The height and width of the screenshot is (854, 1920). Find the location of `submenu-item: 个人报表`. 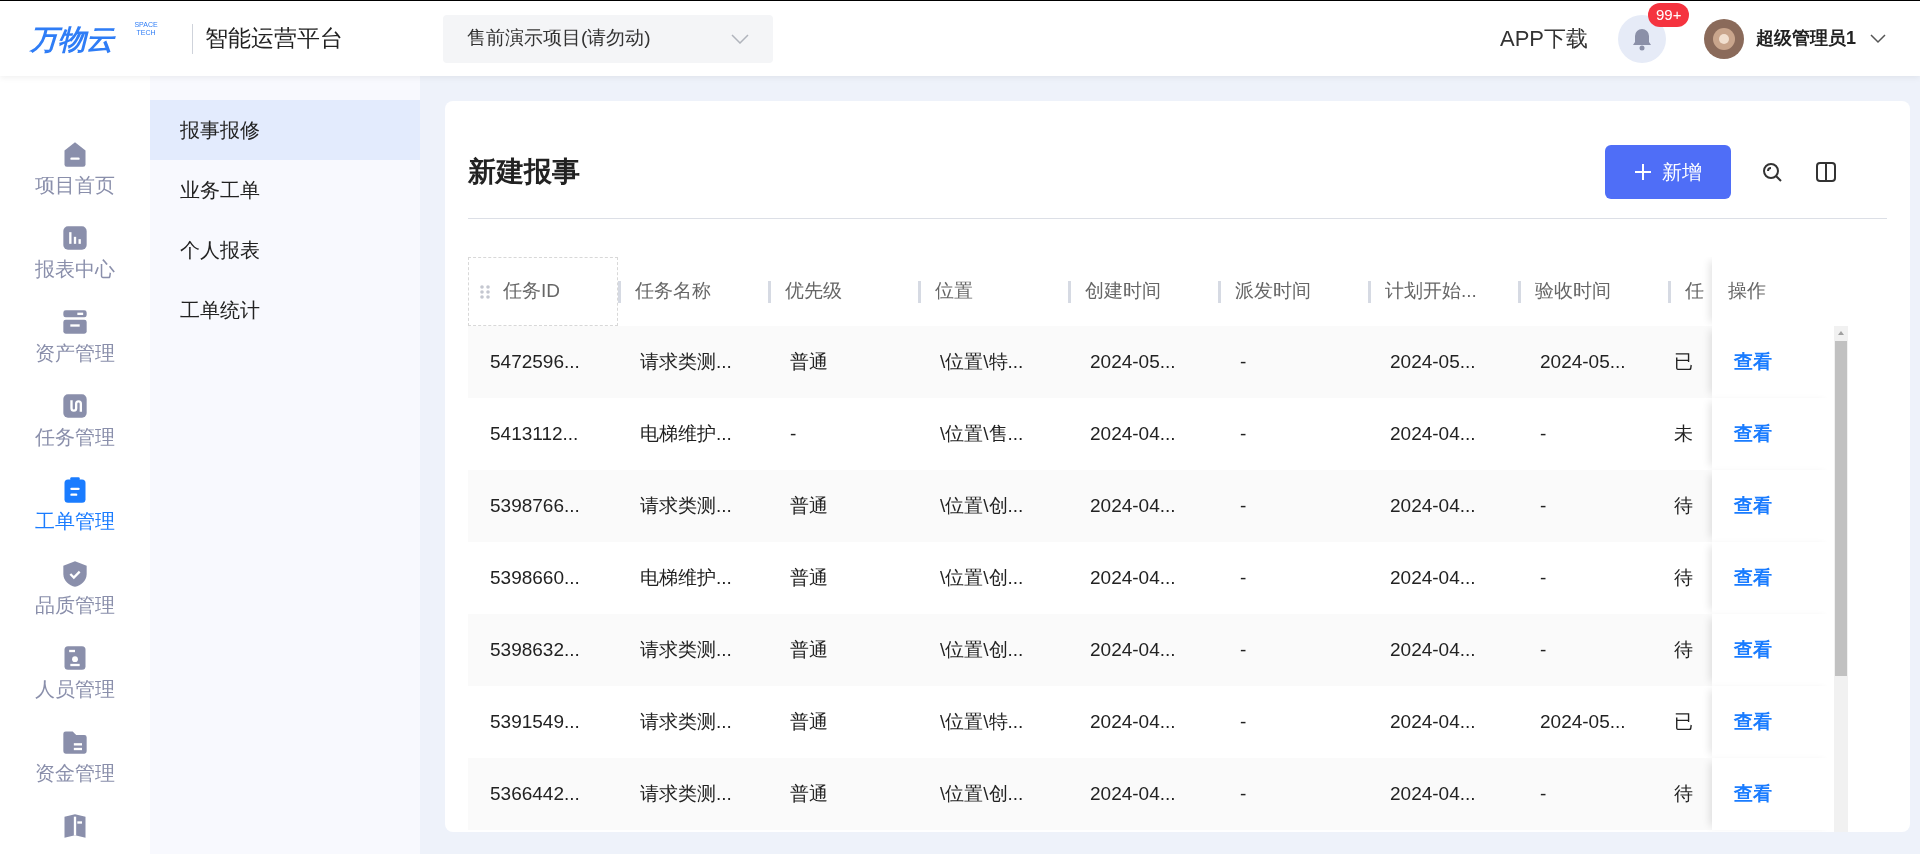

submenu-item: 个人报表 is located at coordinates (285, 250).